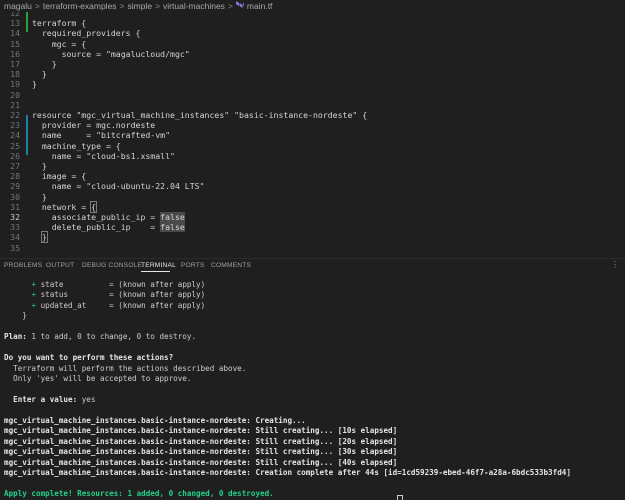 Image resolution: width=625 pixels, height=500 pixels. I want to click on code-text: associate_public_ip = false, so click(108, 217).